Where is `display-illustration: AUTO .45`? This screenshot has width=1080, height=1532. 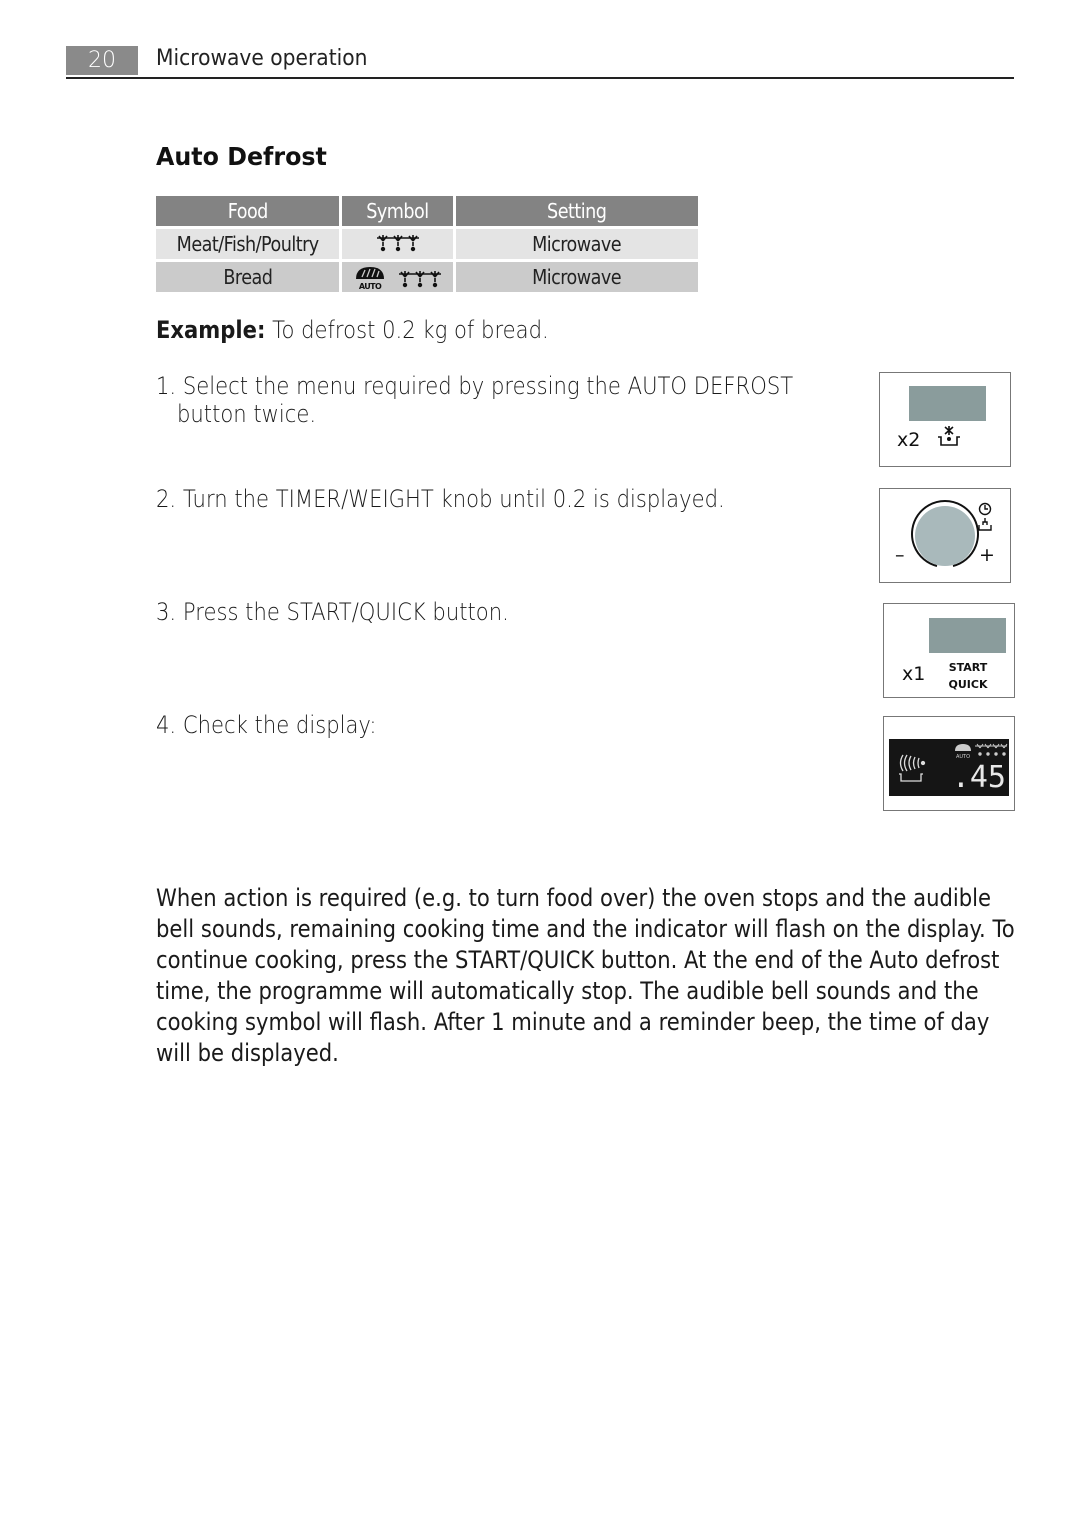 display-illustration: AUTO .45 is located at coordinates (949, 763).